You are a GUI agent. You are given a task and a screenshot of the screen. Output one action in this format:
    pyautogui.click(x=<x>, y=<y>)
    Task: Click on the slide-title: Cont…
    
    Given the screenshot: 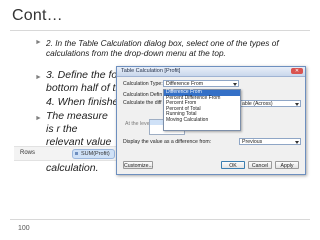 What is the action you would take?
    pyautogui.click(x=37, y=15)
    